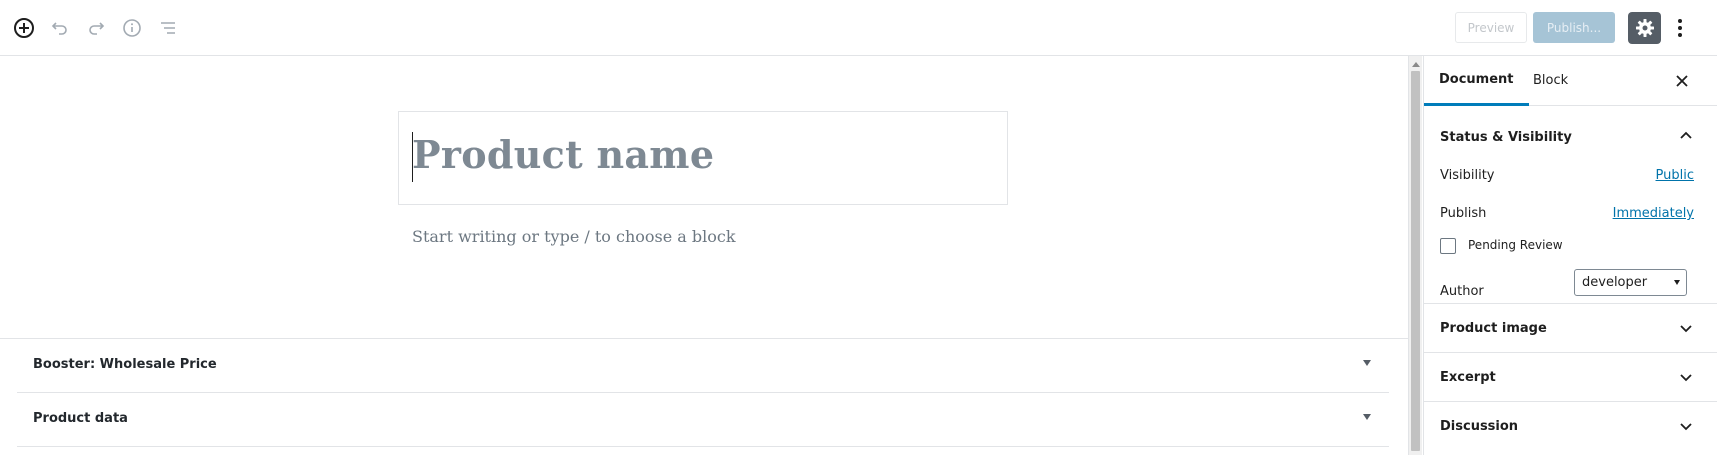 This screenshot has width=1717, height=455. I want to click on panel-title: Discussion, so click(1479, 426).